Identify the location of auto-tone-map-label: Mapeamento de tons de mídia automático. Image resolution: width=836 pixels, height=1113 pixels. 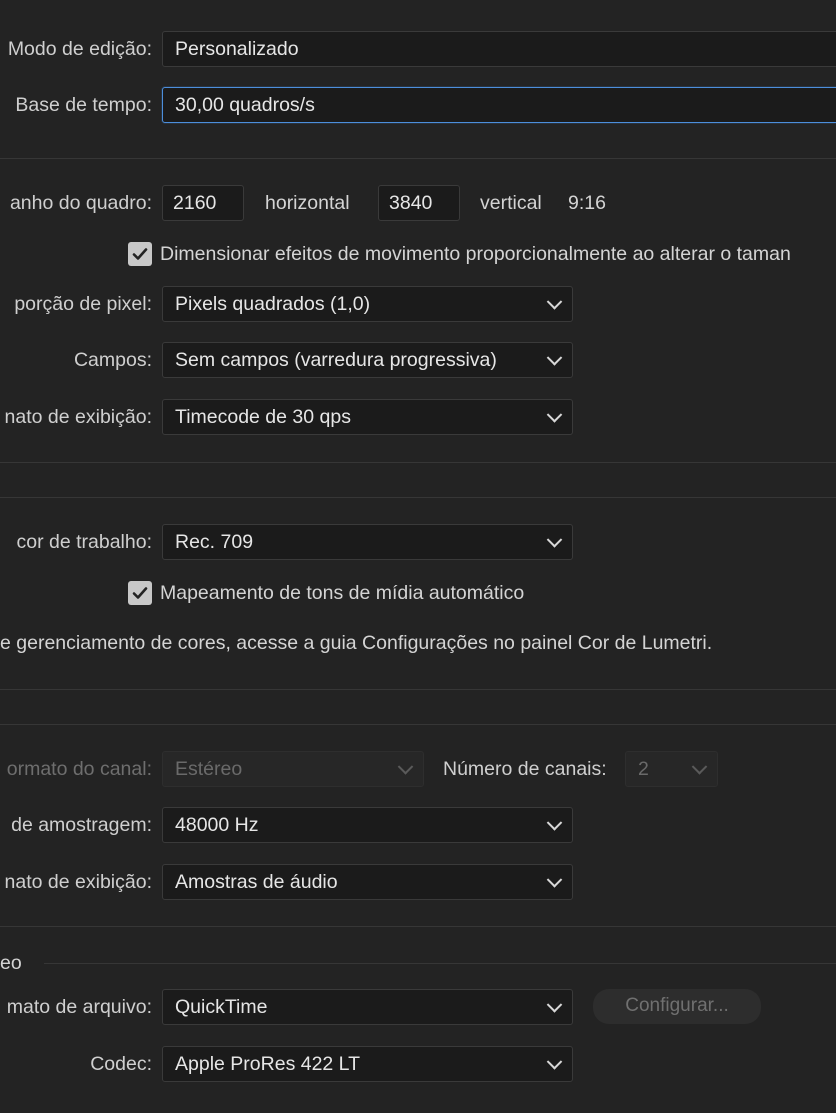
(342, 593).